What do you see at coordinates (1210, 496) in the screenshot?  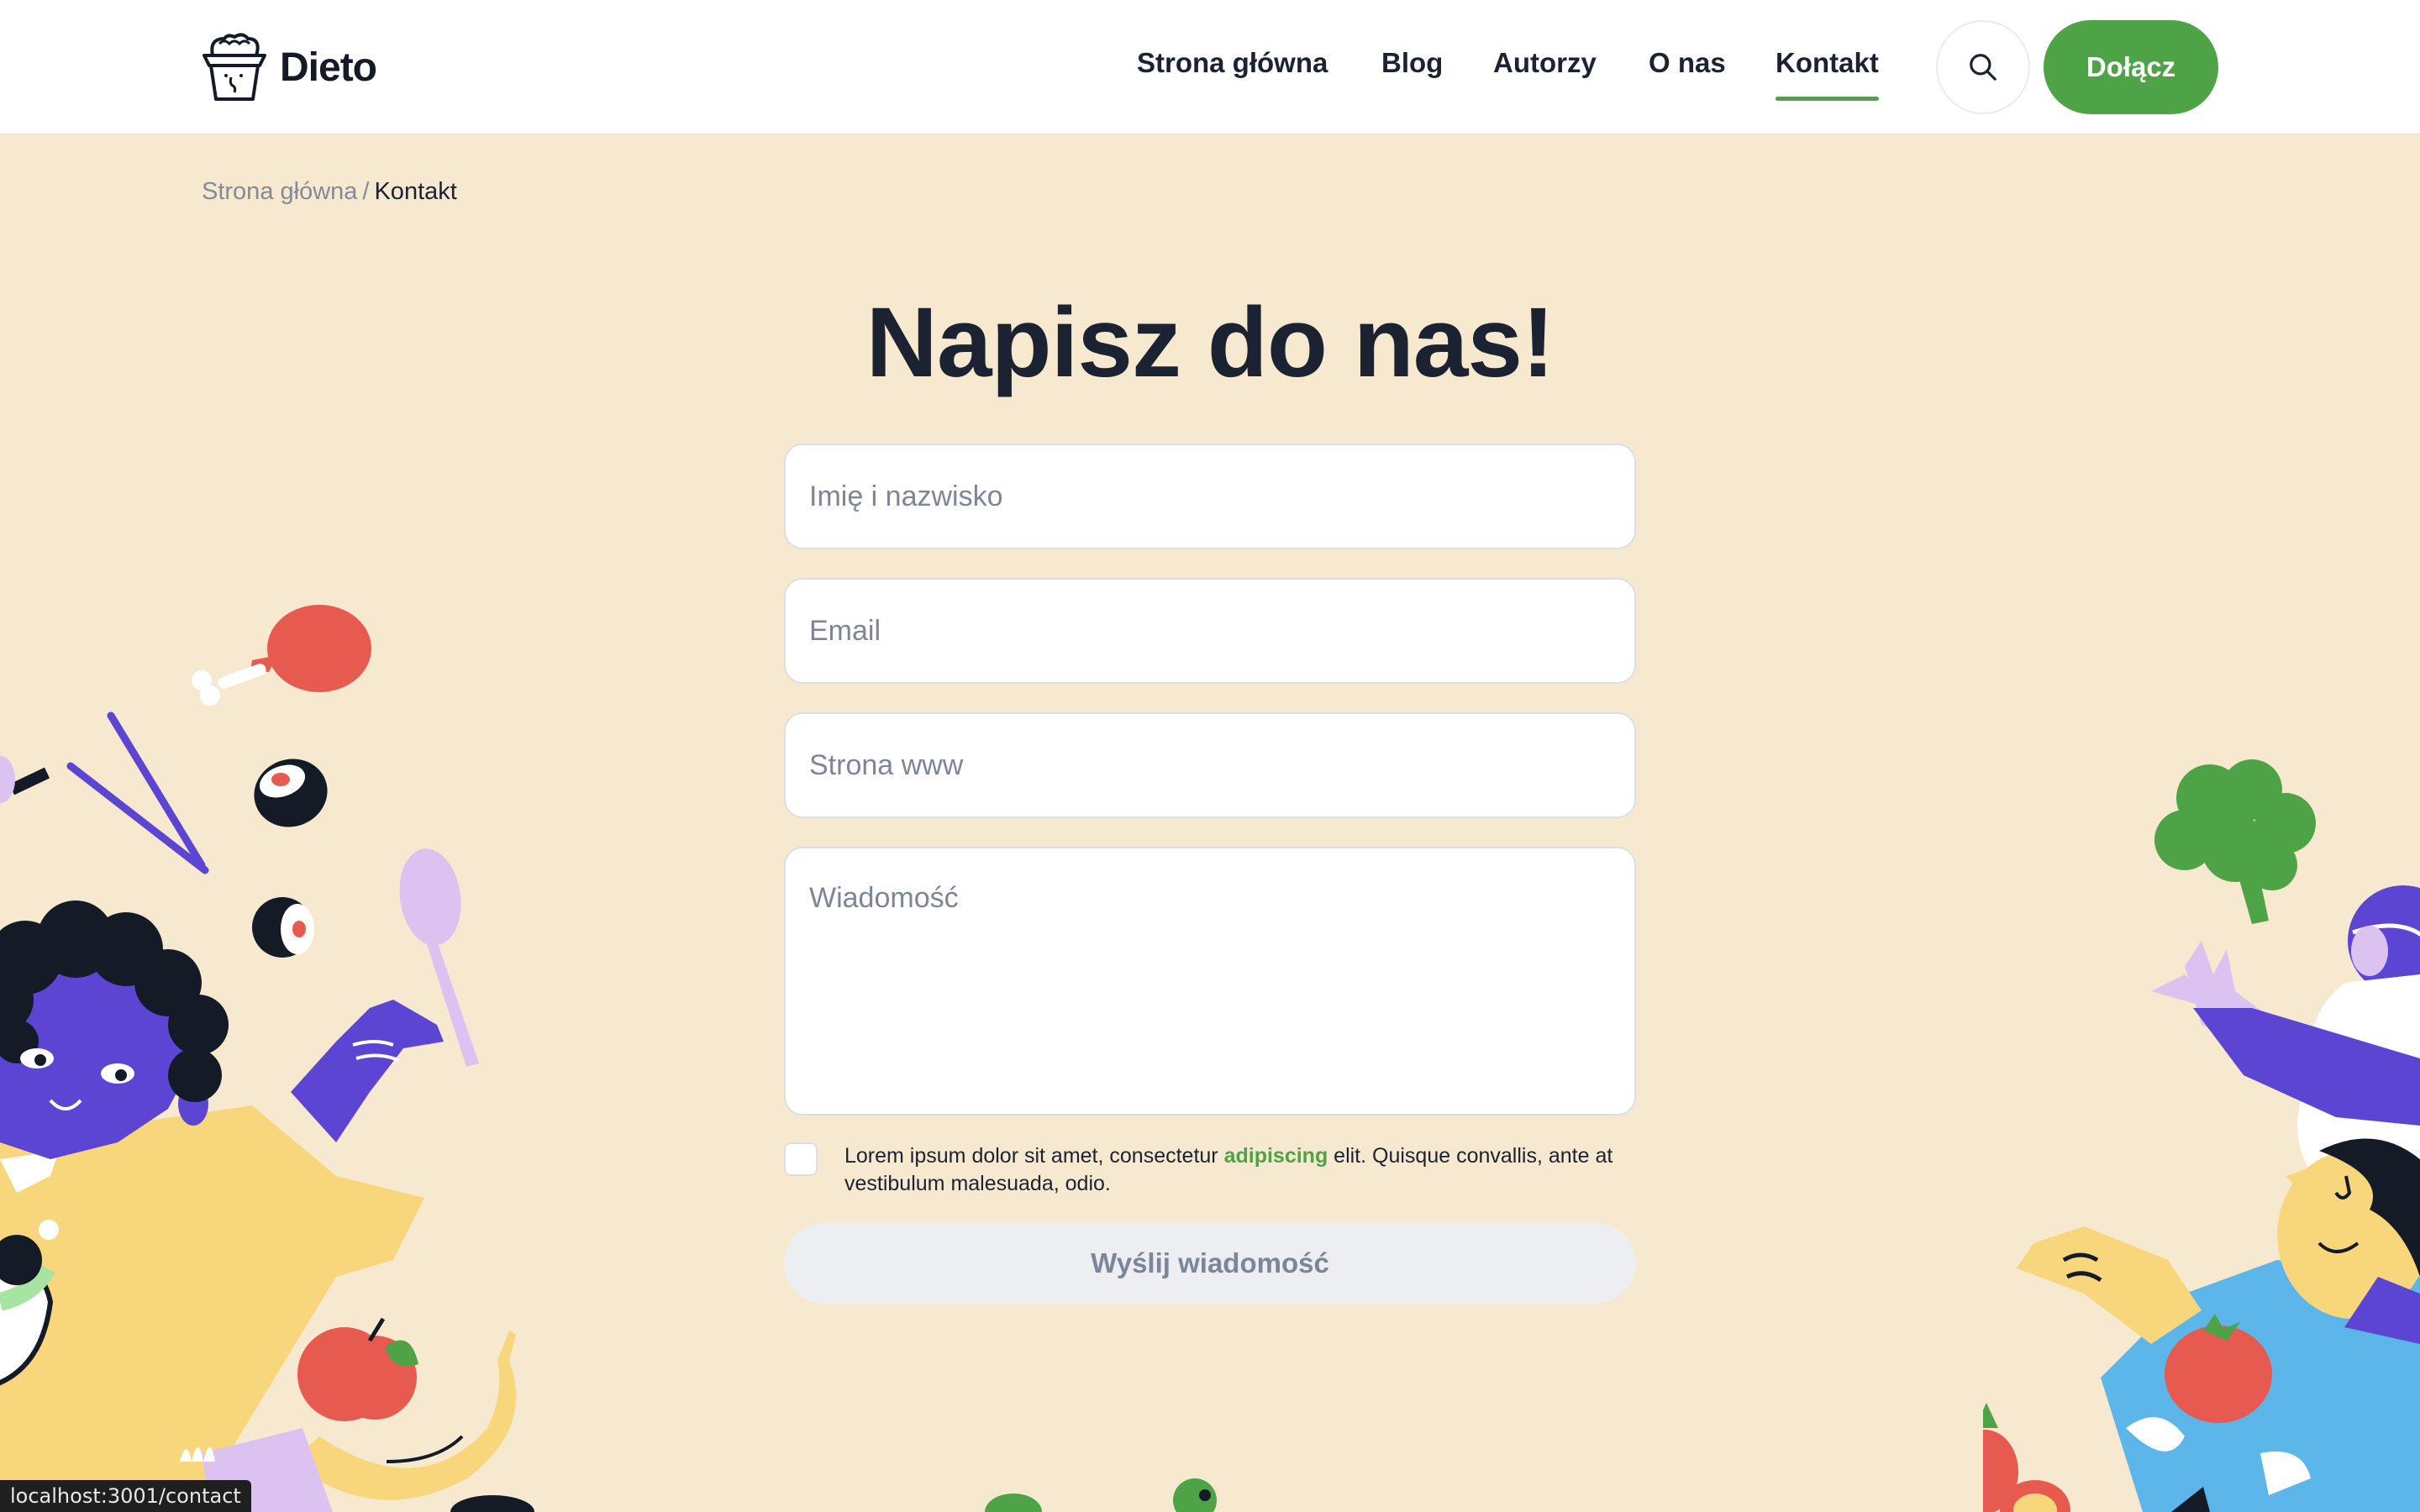 I see `name-input` at bounding box center [1210, 496].